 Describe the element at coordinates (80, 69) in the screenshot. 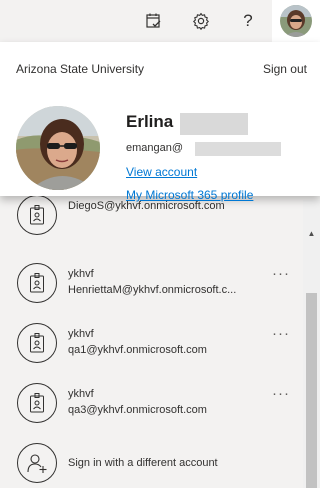

I see `organization-name: Arizona State University` at that location.